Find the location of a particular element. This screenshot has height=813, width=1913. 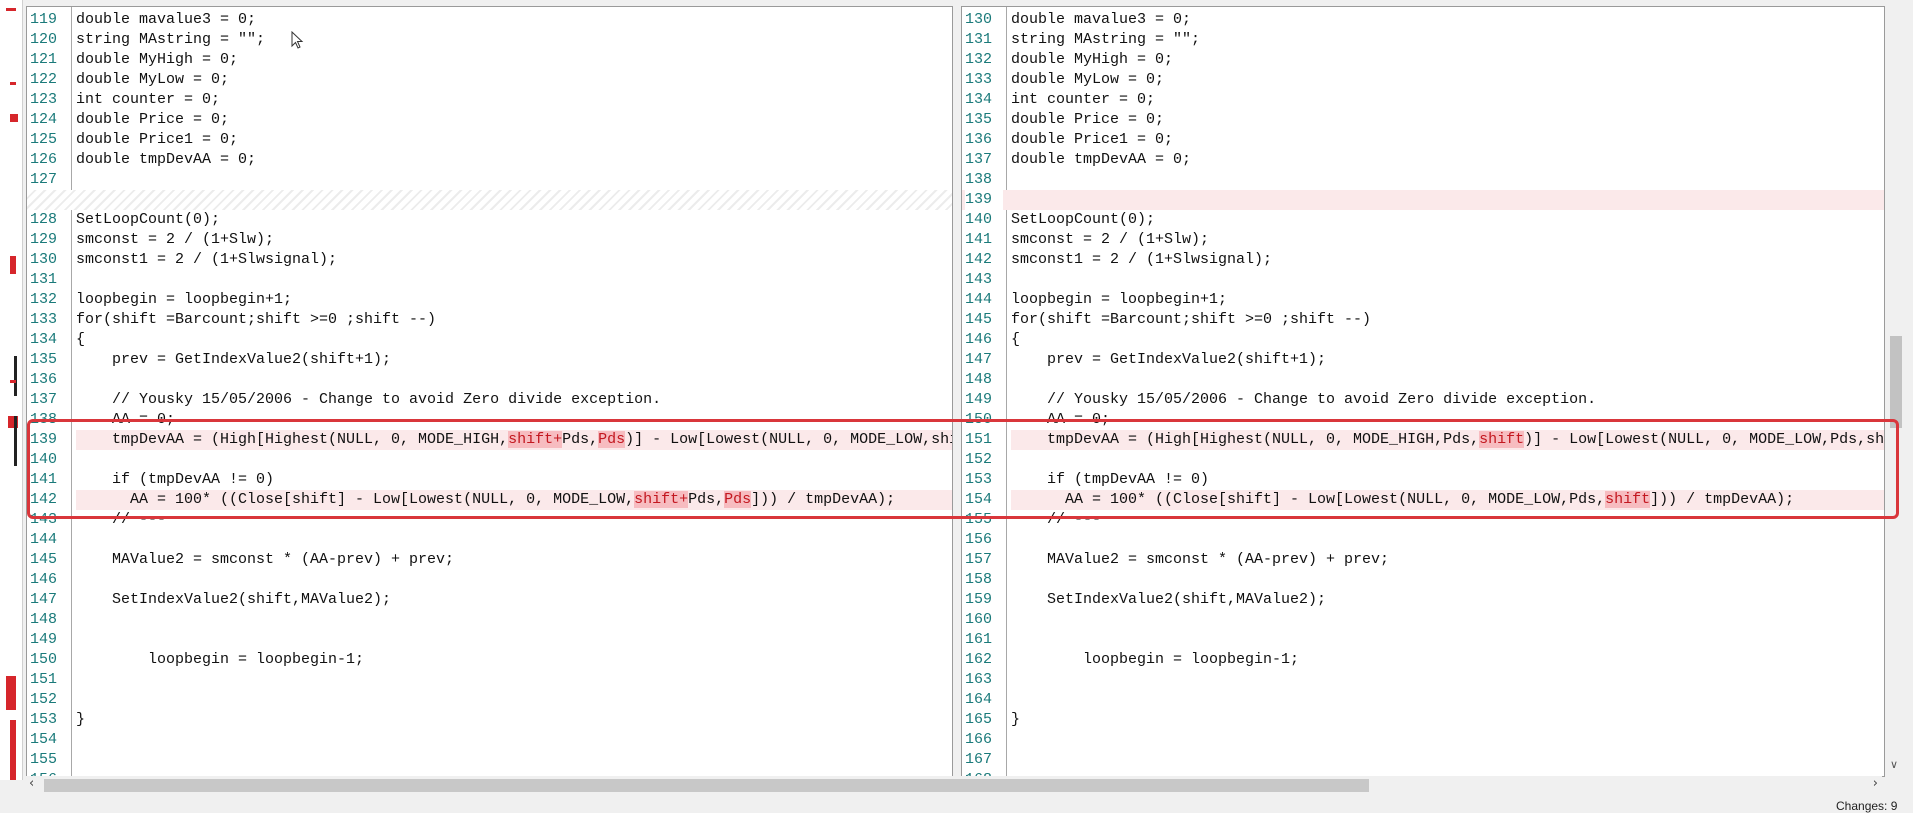

vertical-scrollbar: ∨ is located at coordinates (1896, 390).